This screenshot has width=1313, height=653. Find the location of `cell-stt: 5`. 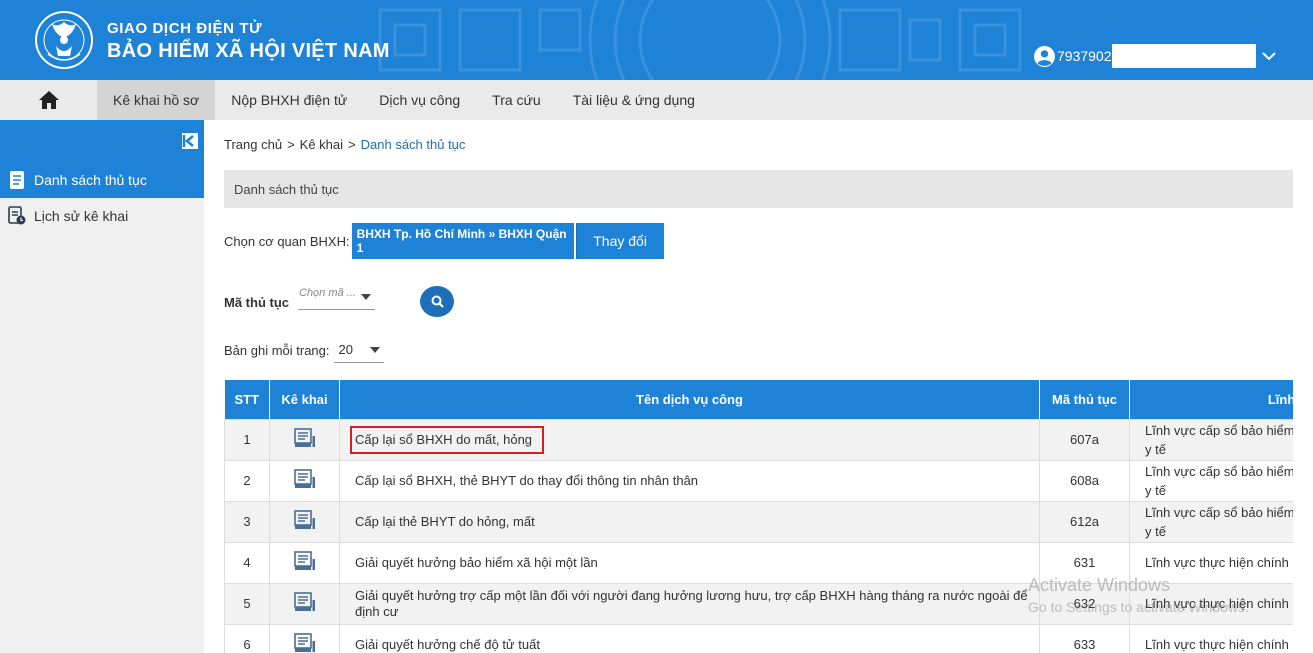

cell-stt: 5 is located at coordinates (247, 603).